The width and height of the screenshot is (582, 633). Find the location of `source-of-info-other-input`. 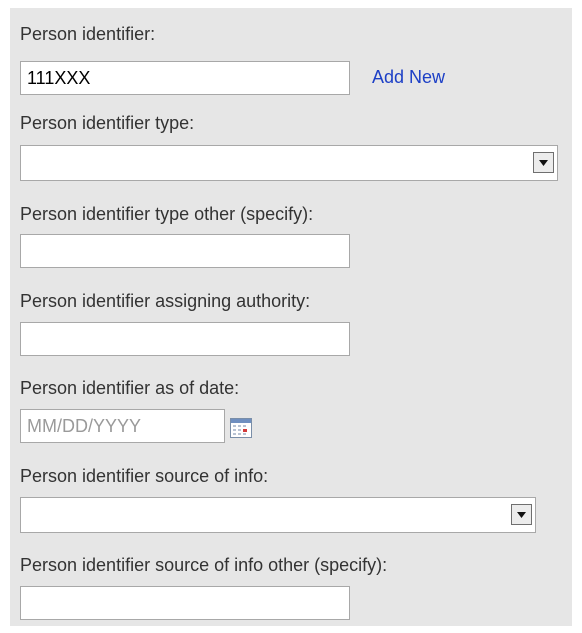

source-of-info-other-input is located at coordinates (185, 603).